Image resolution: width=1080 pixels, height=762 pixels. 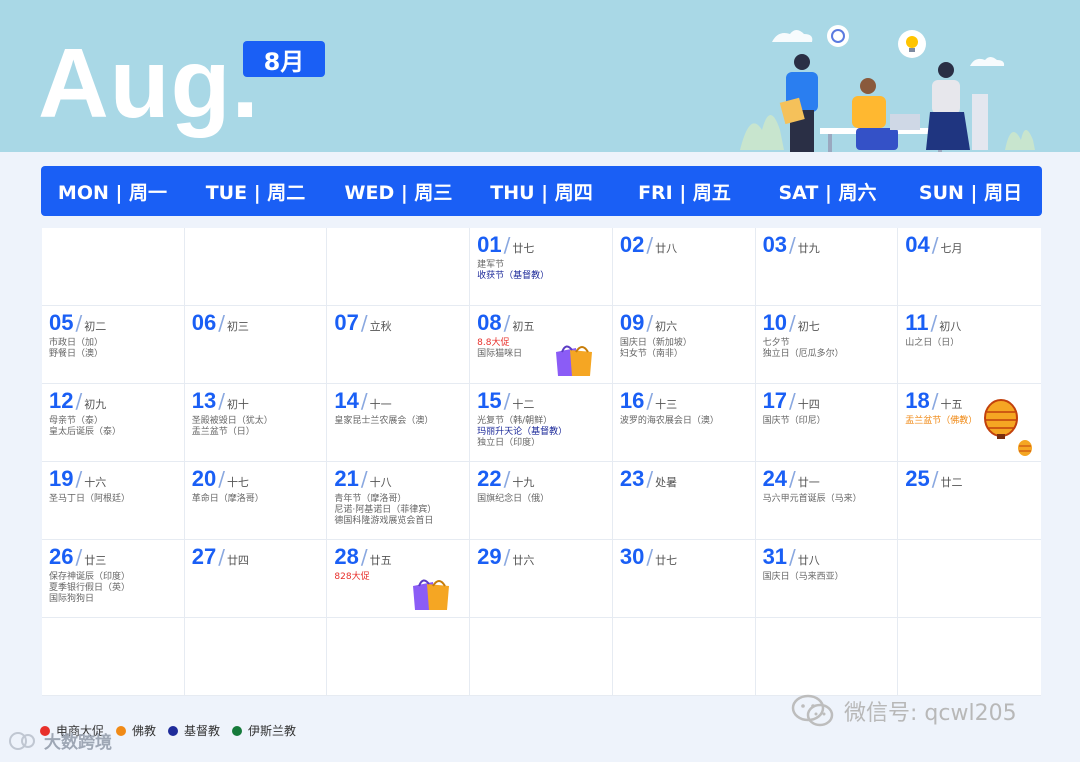 I want to click on day-heading: 09/初六, so click(x=687, y=323).